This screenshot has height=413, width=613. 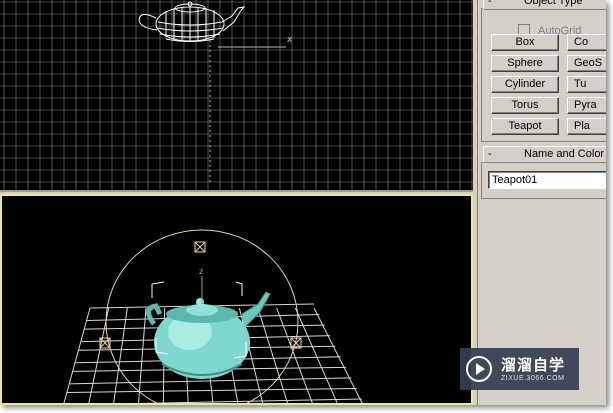 What do you see at coordinates (586, 42) in the screenshot?
I see `cone-button: Co` at bounding box center [586, 42].